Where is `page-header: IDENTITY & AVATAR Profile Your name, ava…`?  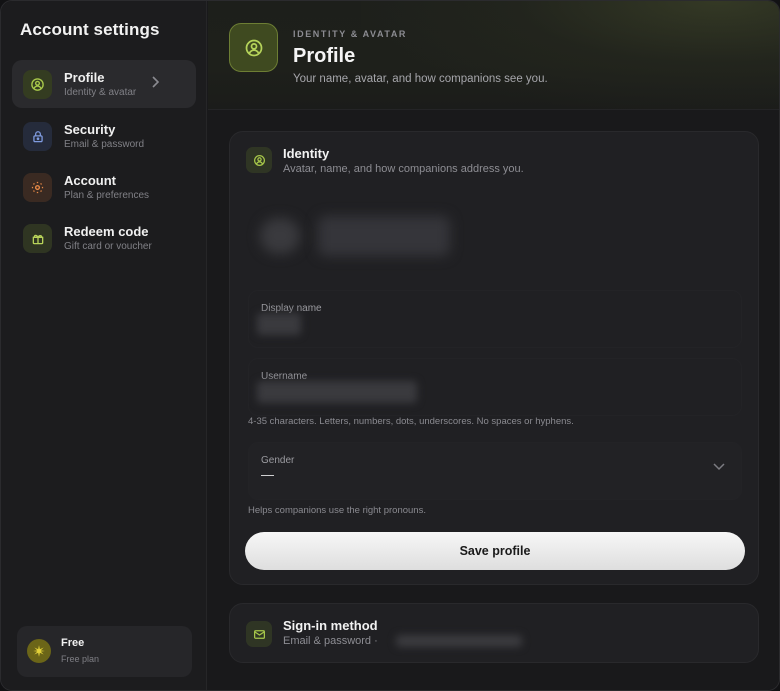 page-header: IDENTITY & AVATAR Profile Your name, ava… is located at coordinates (493, 55).